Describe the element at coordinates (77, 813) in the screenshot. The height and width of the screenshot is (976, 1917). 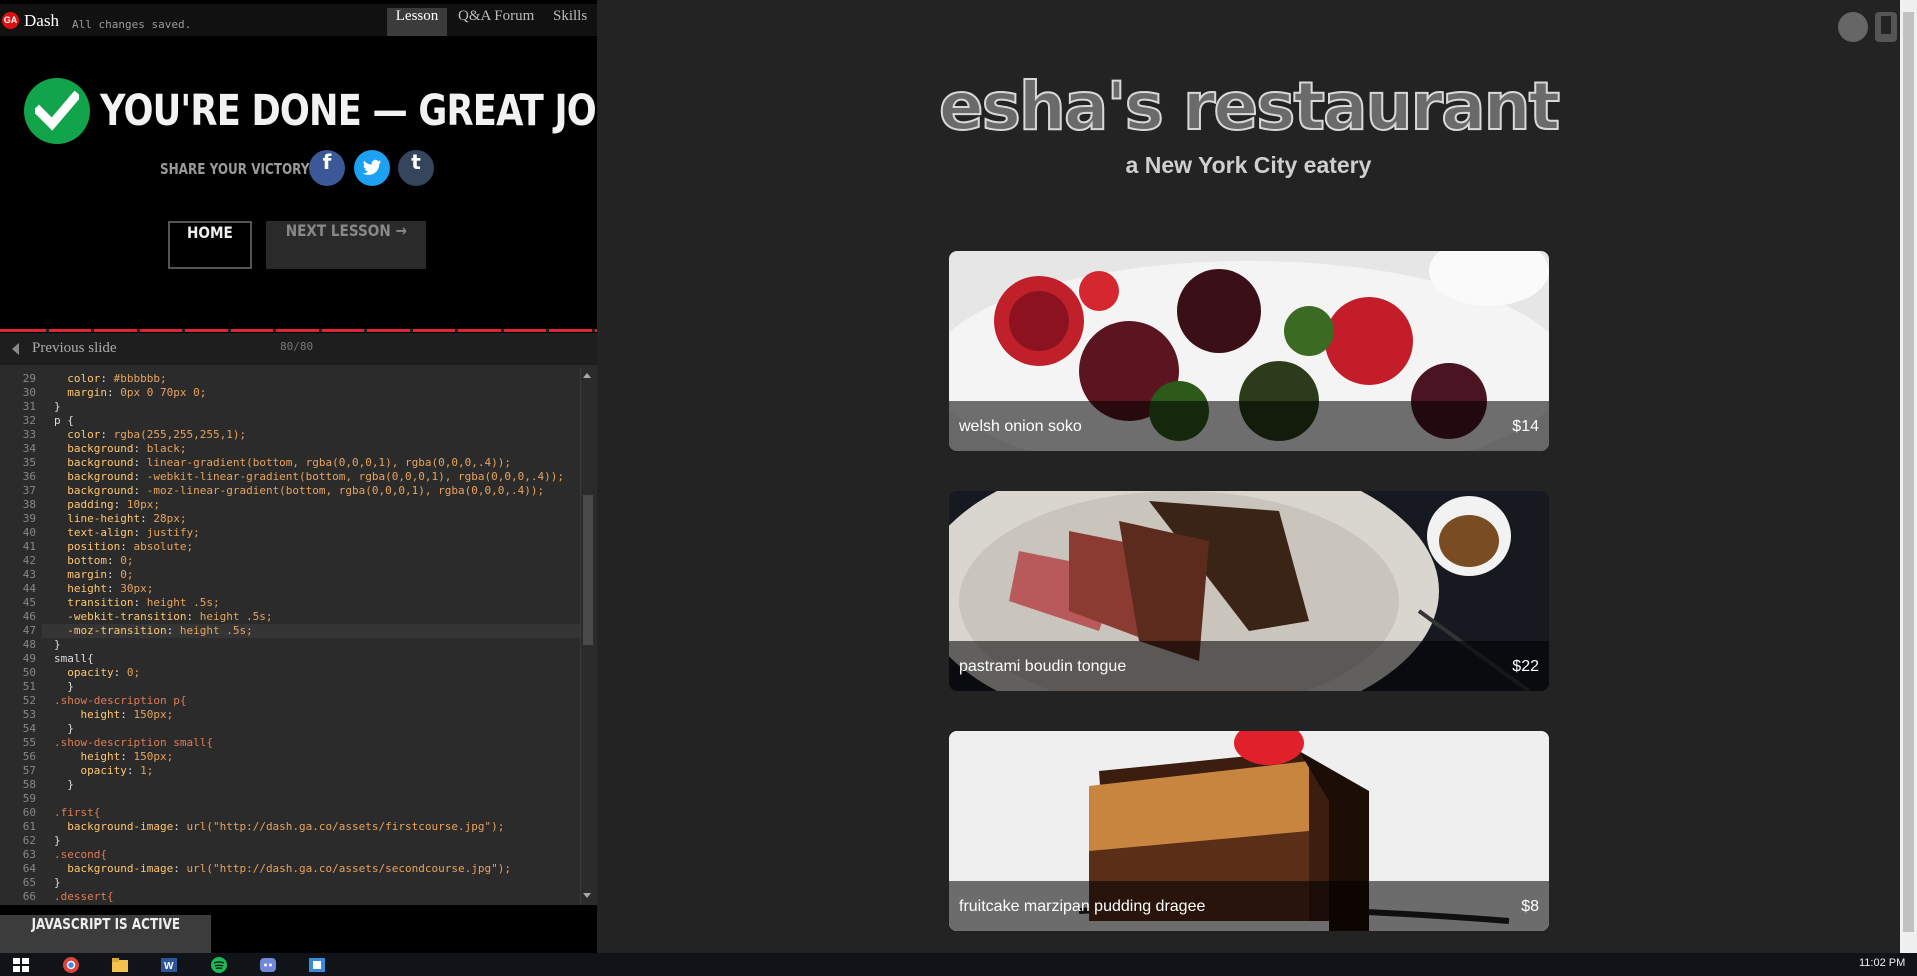
I see `code-line: .first{` at that location.